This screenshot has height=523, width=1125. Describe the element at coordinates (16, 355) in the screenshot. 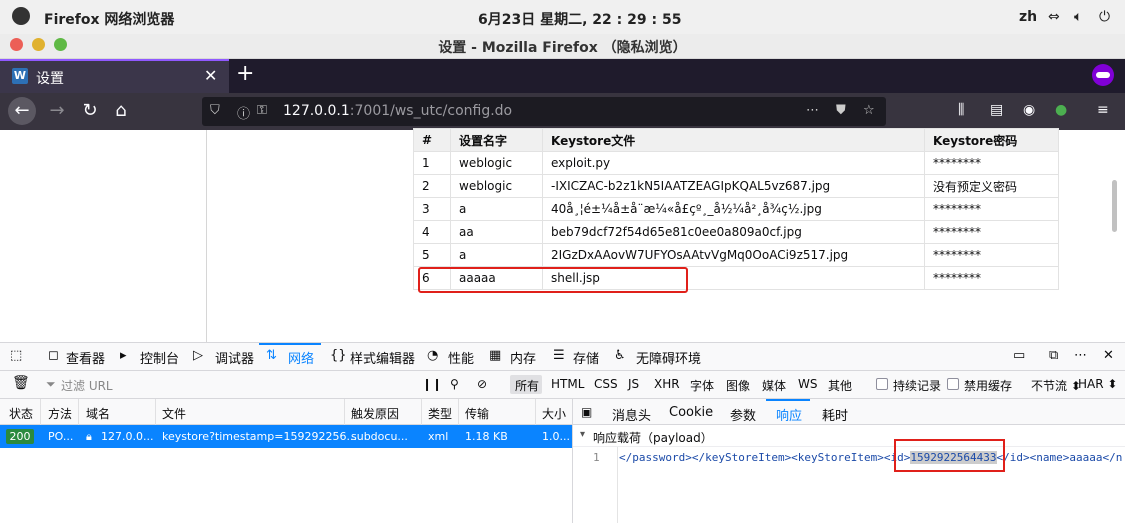

I see `element-picker-icon: ⬚` at that location.